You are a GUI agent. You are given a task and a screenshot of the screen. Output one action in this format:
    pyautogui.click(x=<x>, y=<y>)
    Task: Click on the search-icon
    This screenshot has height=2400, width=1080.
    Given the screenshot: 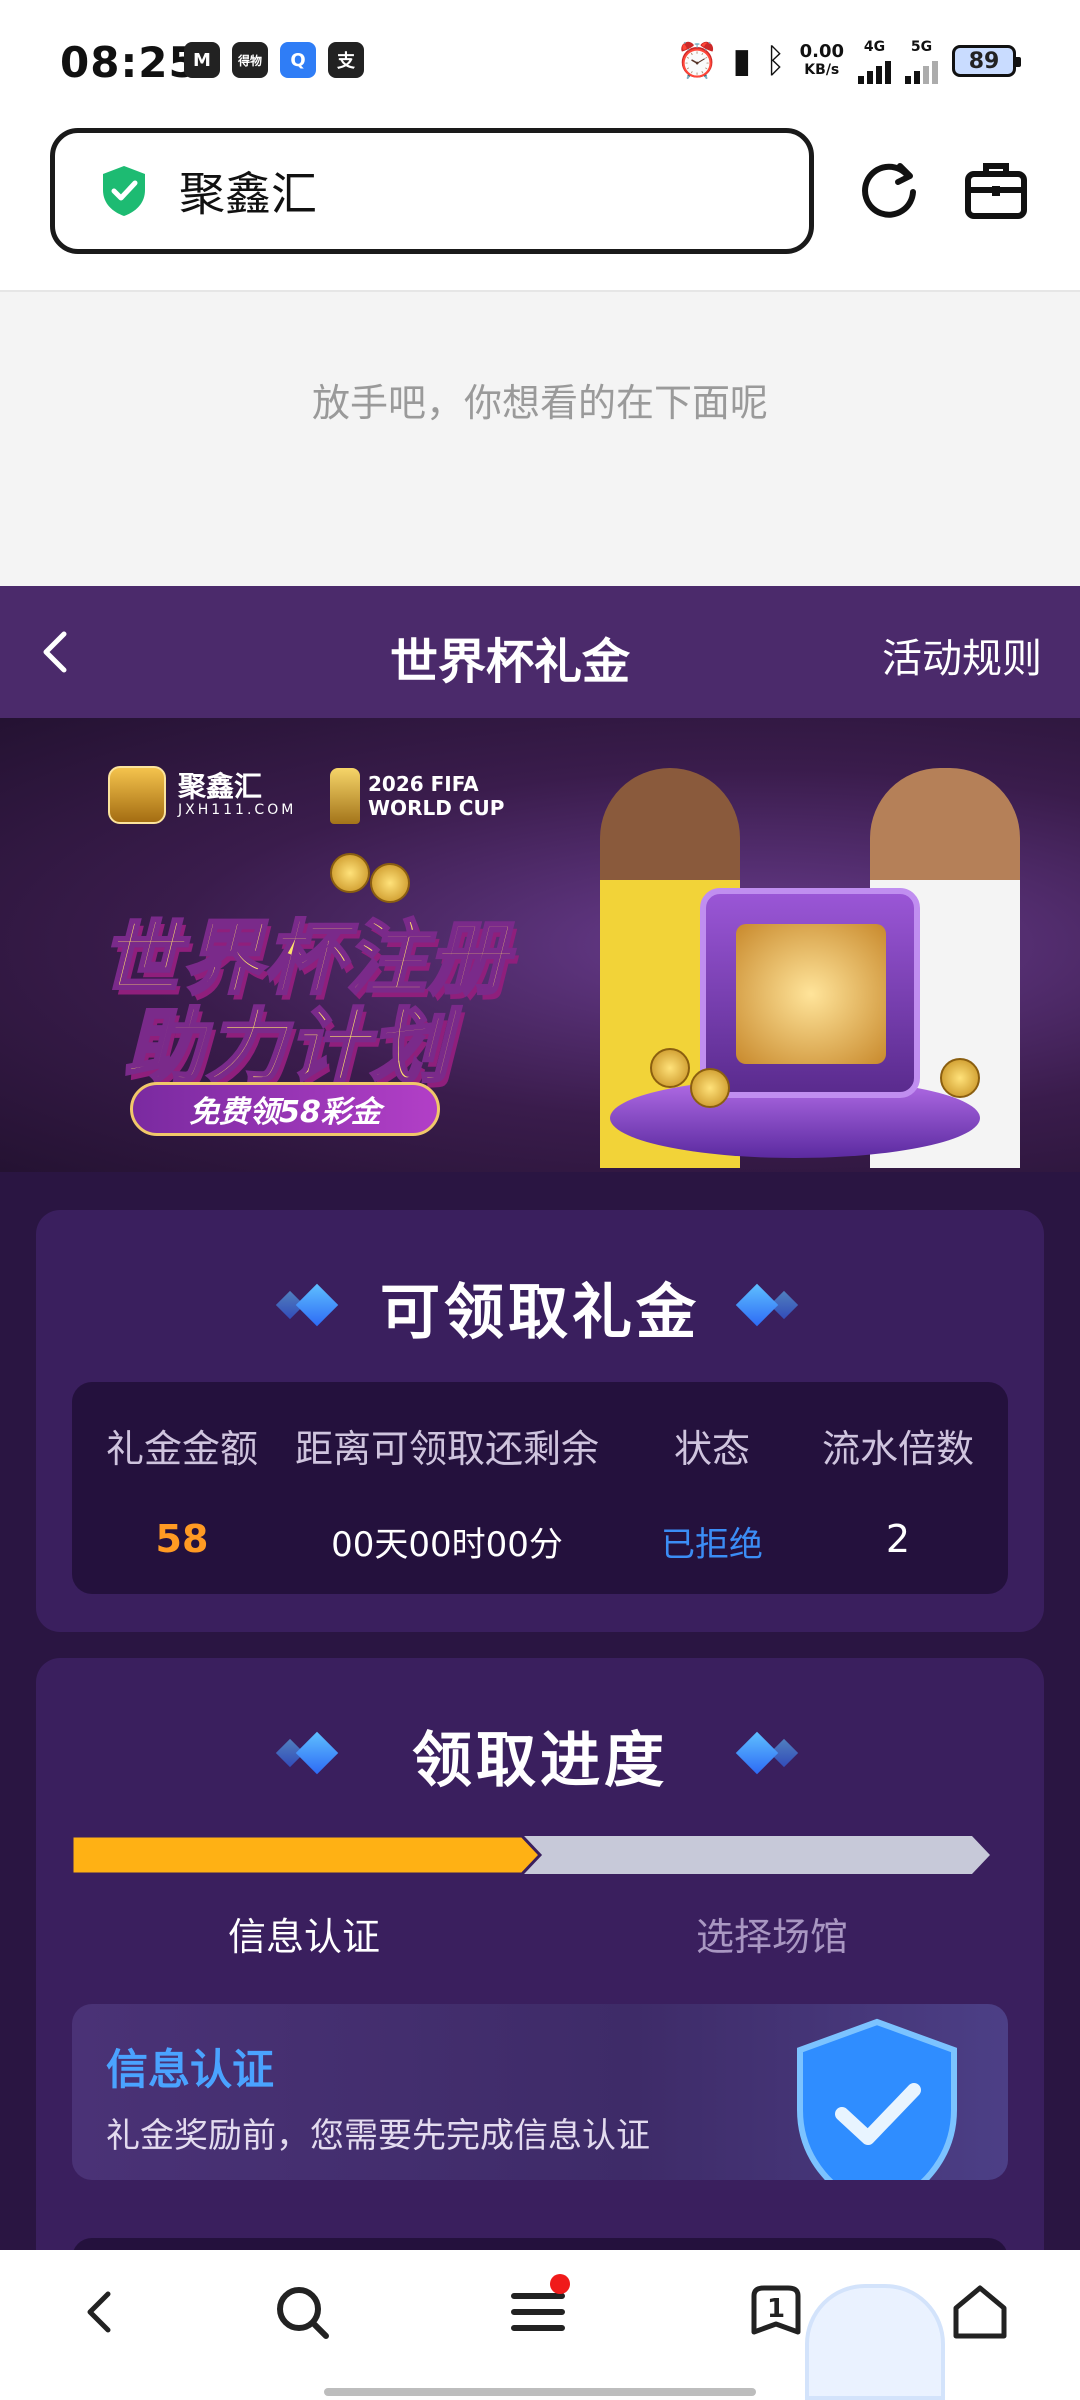 What is the action you would take?
    pyautogui.click(x=303, y=2313)
    